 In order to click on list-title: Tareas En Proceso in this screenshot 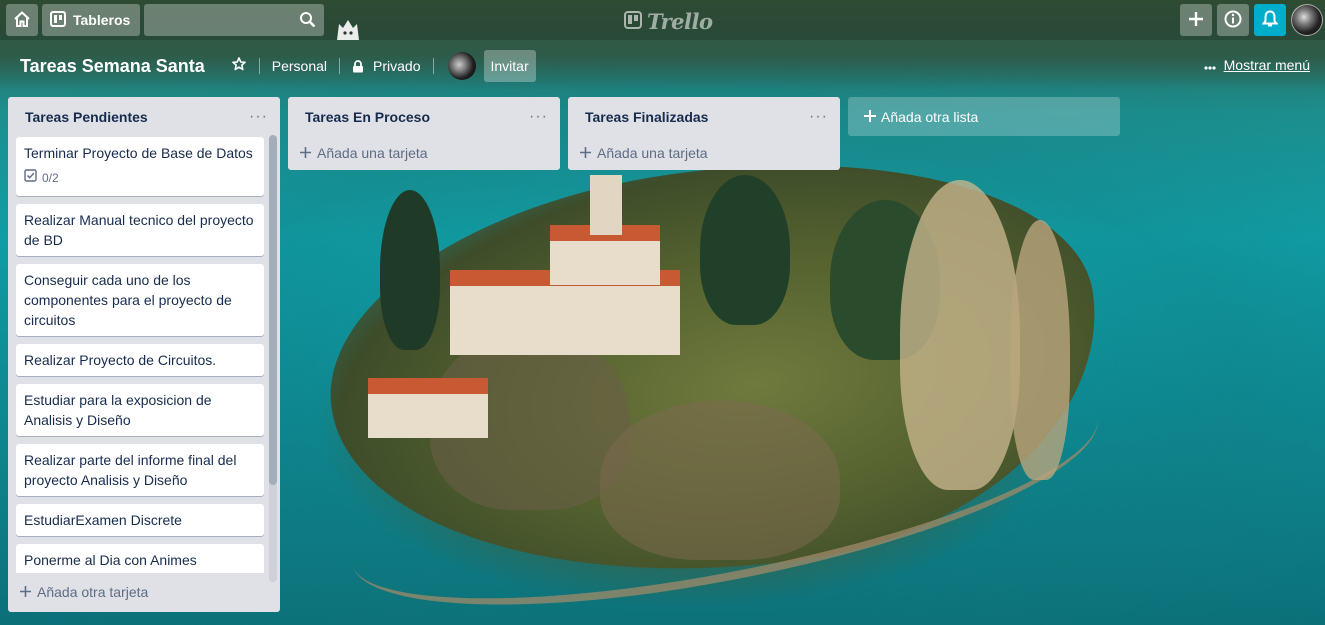, I will do `click(367, 117)`.